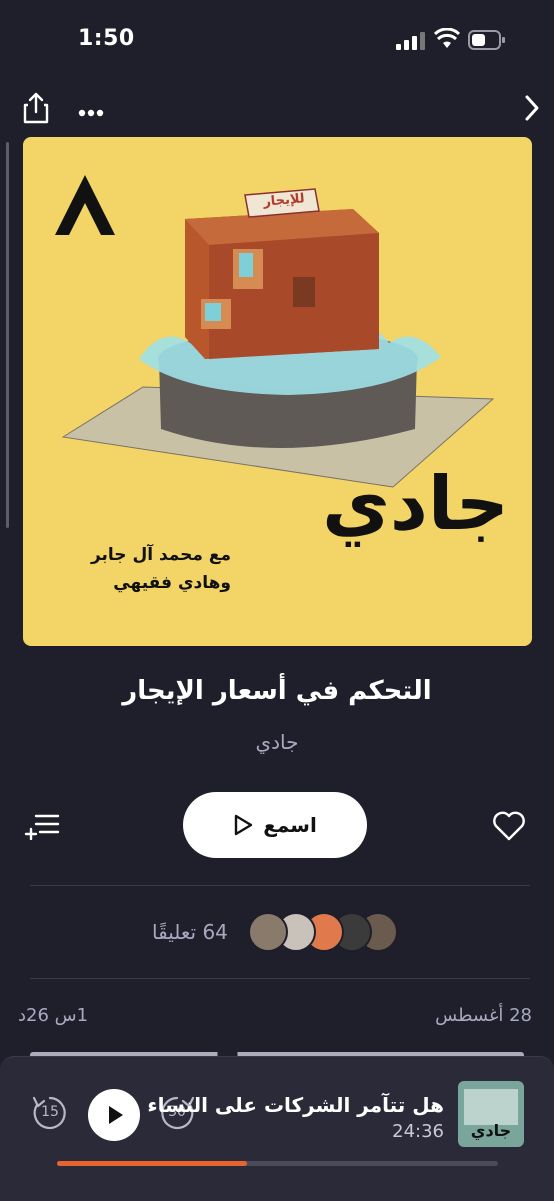 This screenshot has height=1201, width=554. Describe the element at coordinates (447, 38) in the screenshot. I see `wifi-icon` at that location.